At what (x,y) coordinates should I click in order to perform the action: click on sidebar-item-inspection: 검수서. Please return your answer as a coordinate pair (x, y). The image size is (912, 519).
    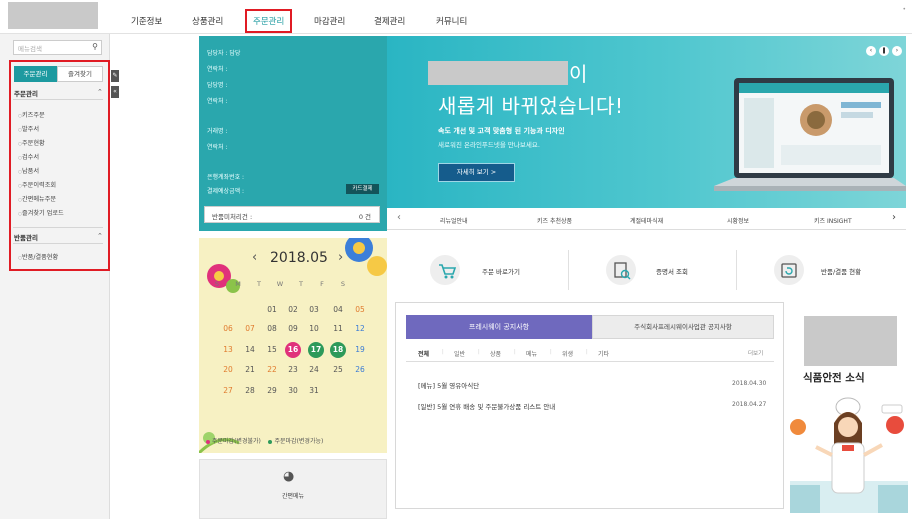
    Looking at the image, I should click on (28, 156).